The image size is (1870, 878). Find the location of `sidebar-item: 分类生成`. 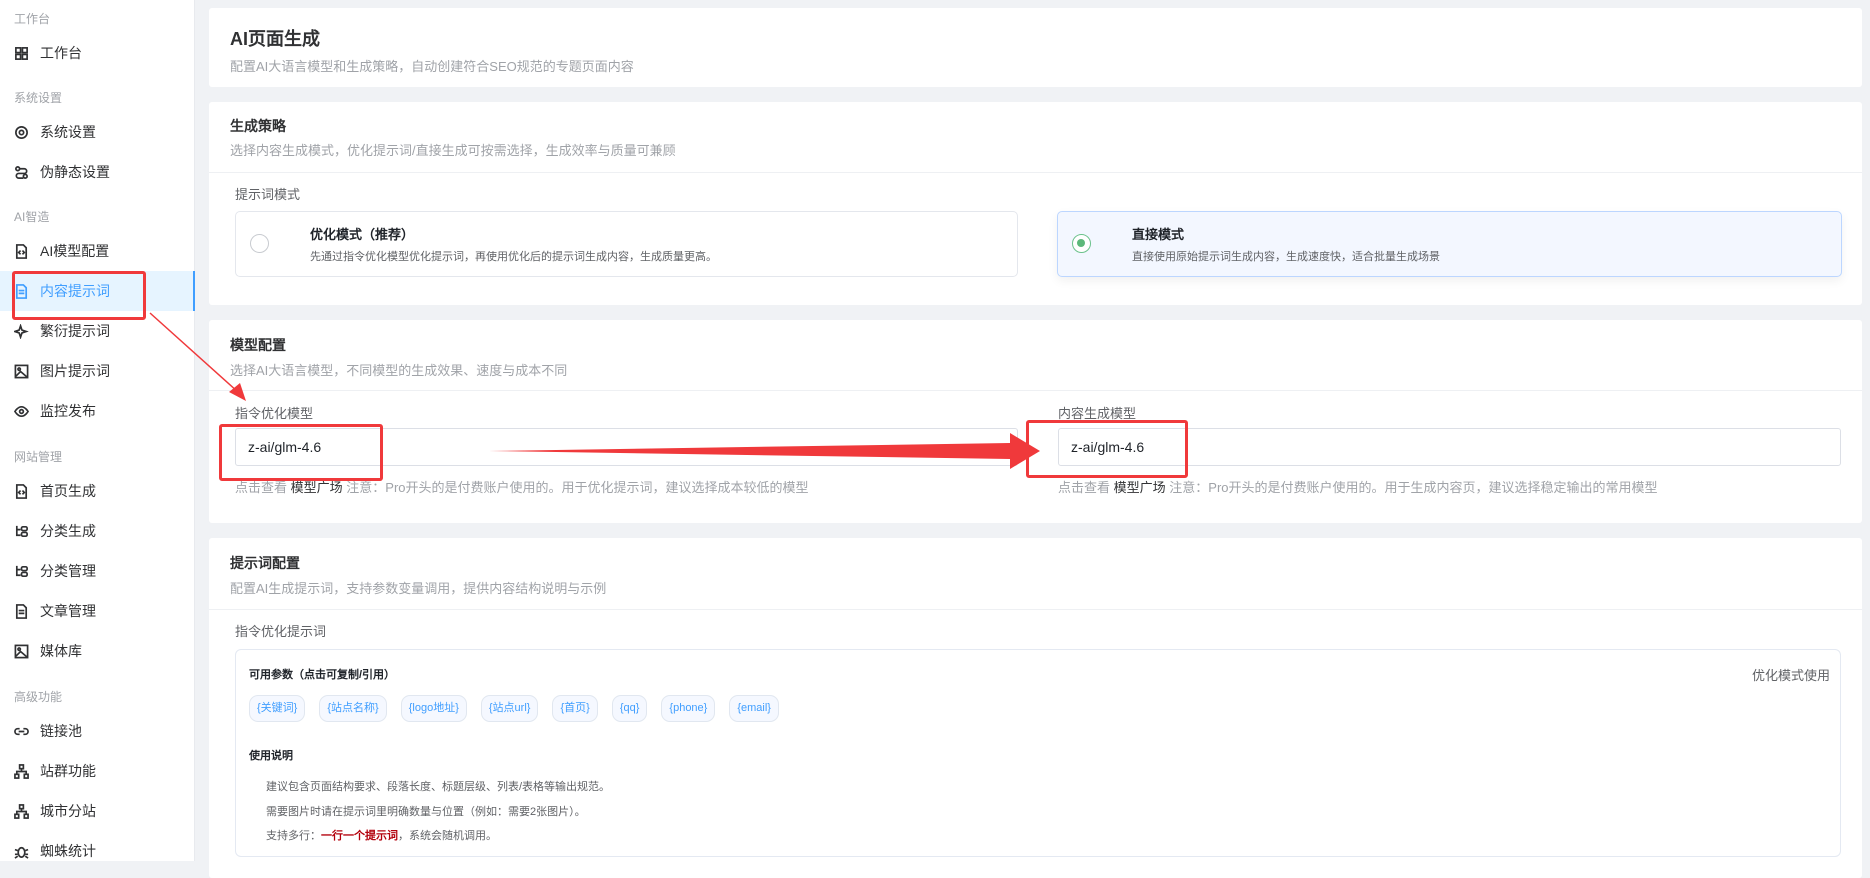

sidebar-item: 分类生成 is located at coordinates (97, 531).